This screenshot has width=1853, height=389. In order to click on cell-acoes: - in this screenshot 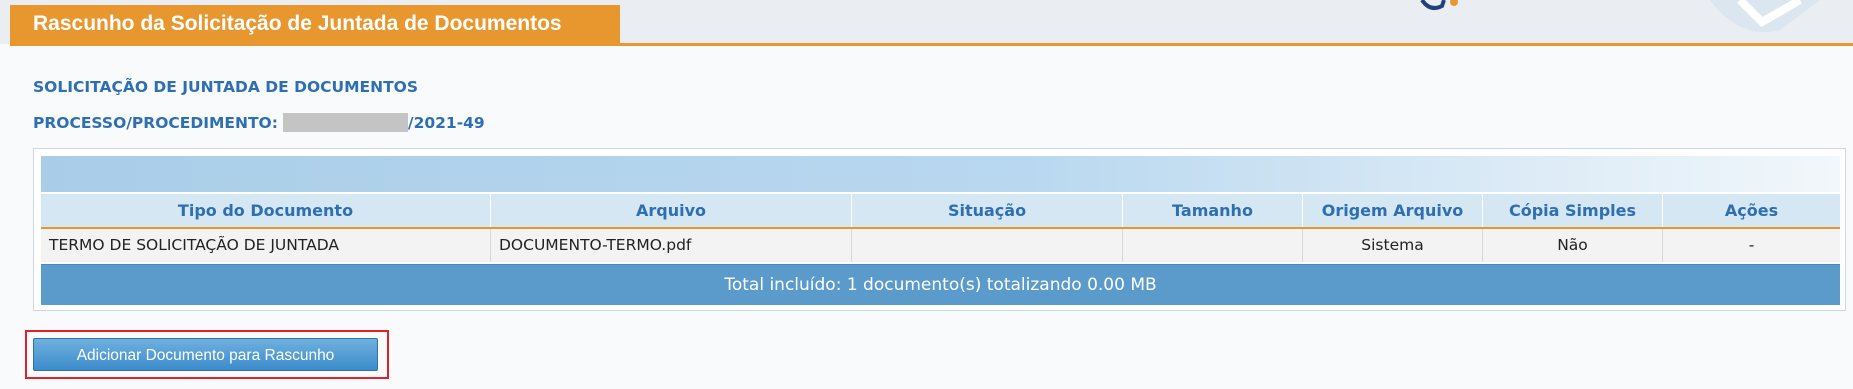, I will do `click(1751, 245)`.